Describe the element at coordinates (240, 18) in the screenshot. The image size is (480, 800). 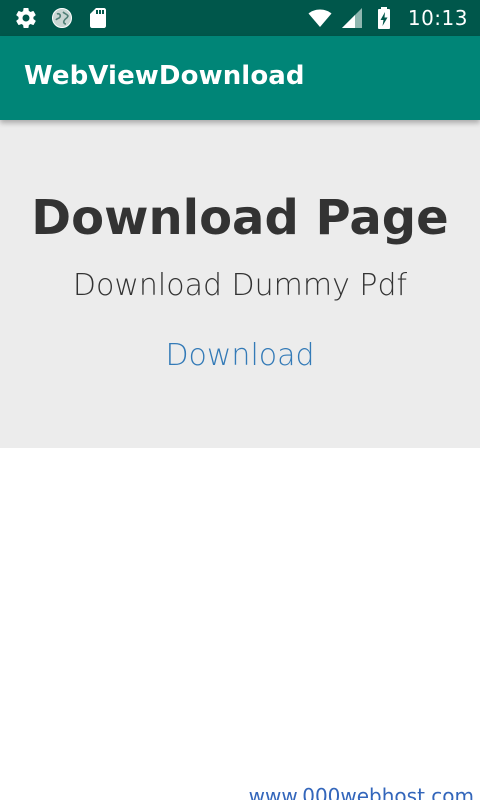
I see `status-bar: 10:13` at that location.